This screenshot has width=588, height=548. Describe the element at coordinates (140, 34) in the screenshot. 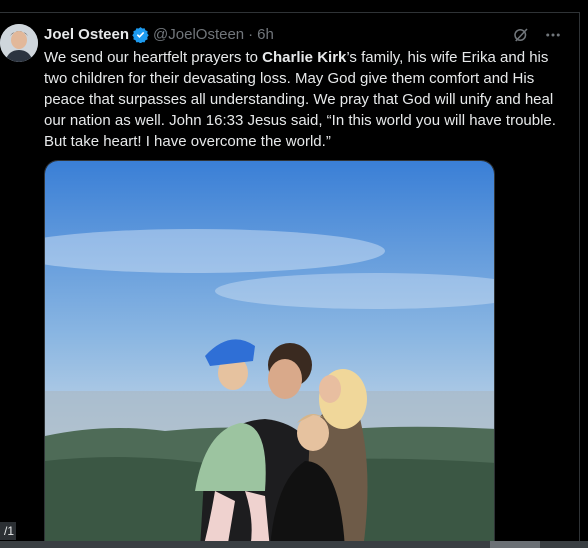

I see `verified-badge-icon` at that location.